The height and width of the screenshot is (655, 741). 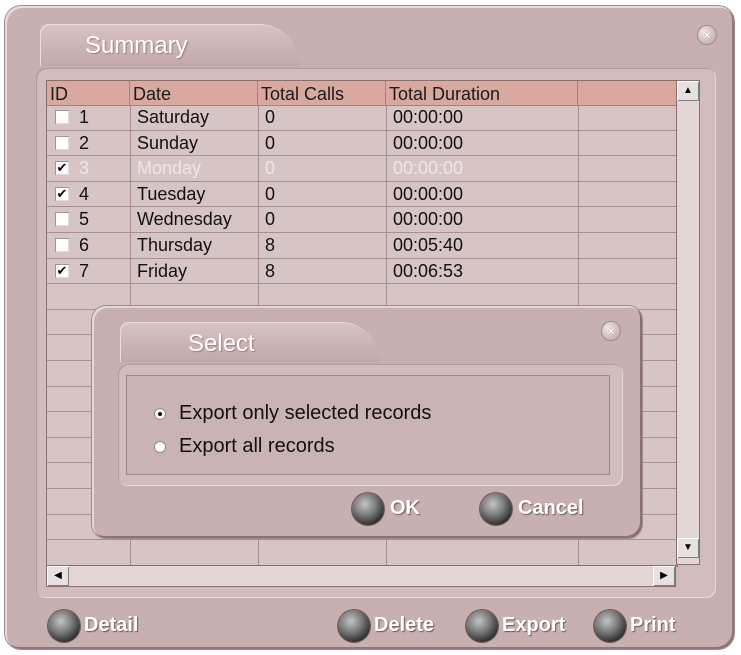 What do you see at coordinates (305, 413) in the screenshot?
I see `export-selected-label: Export only selected records` at bounding box center [305, 413].